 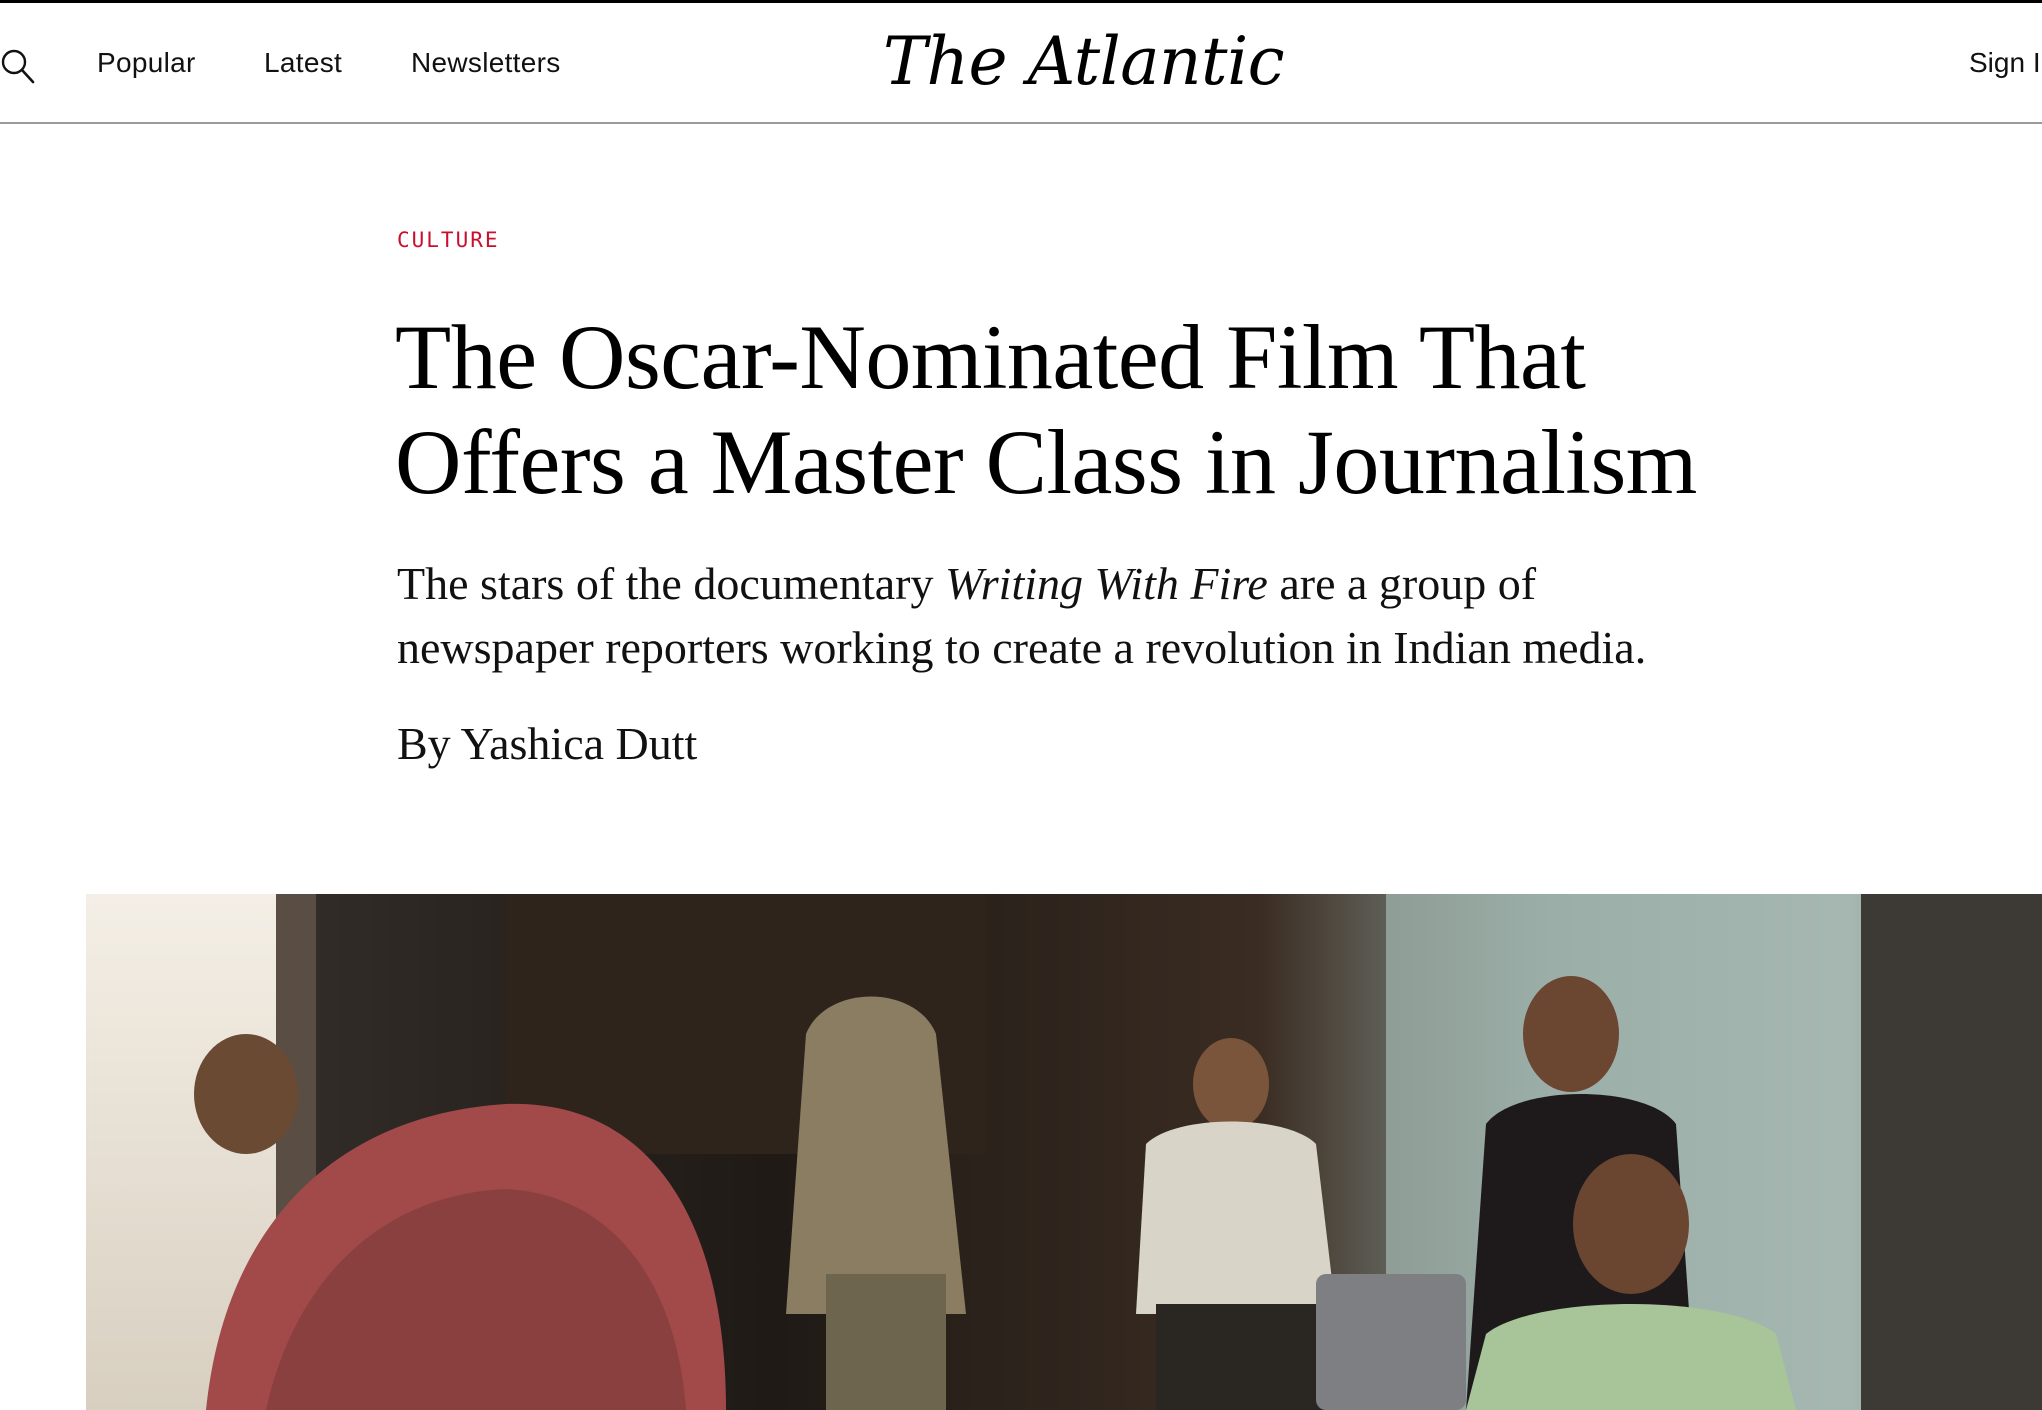 I want to click on byline: By Yashica Dutt, so click(x=547, y=743).